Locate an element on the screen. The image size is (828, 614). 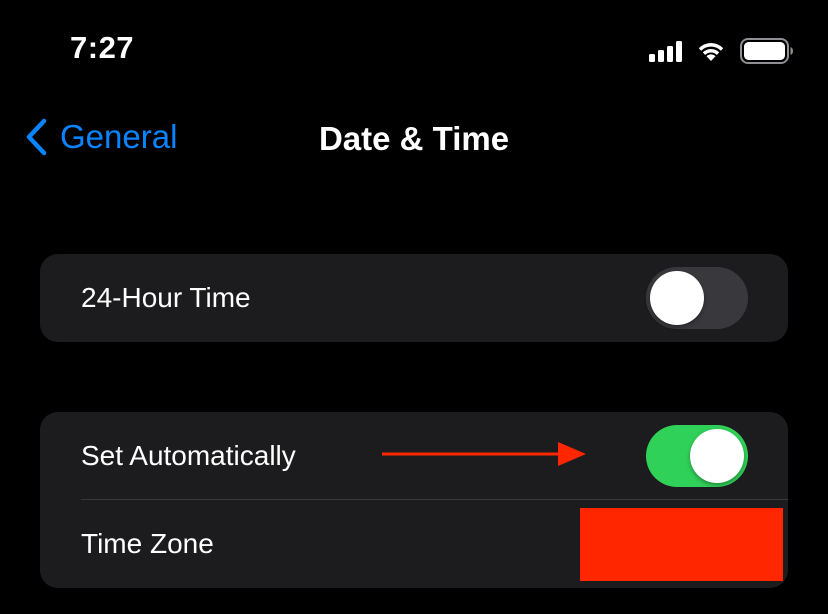
row-label-time-zone: Time Zone is located at coordinates (147, 543).